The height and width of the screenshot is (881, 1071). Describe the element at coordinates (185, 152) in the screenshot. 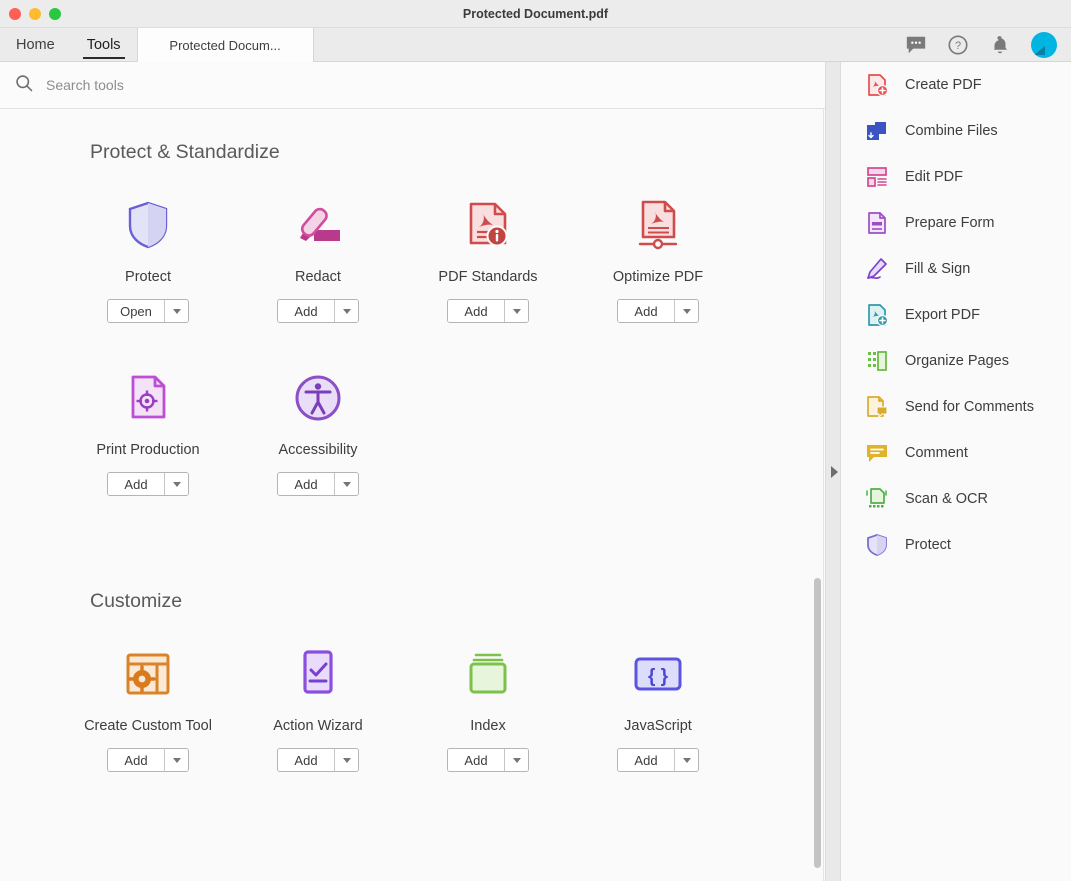

I see `section-title-protect: Protect & Standardize` at that location.